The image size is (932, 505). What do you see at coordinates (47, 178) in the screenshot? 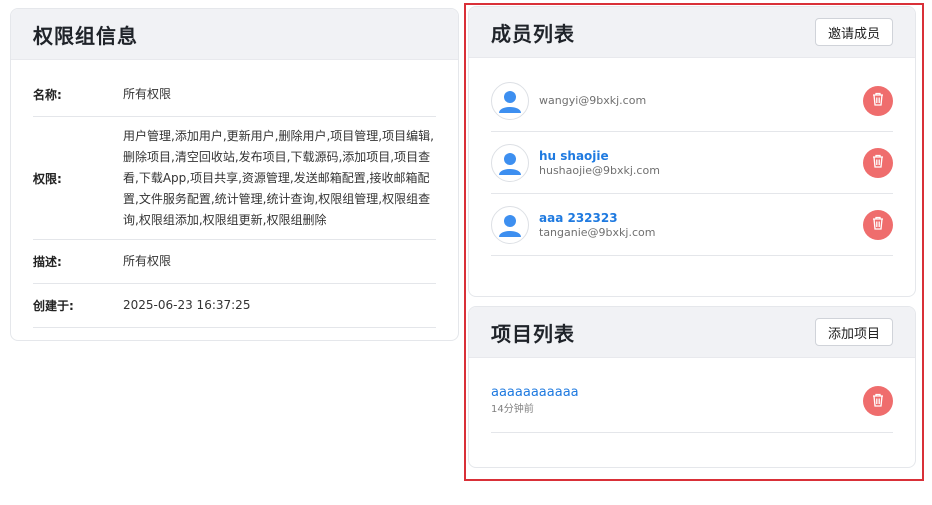
I see `info-label: 权限:` at bounding box center [47, 178].